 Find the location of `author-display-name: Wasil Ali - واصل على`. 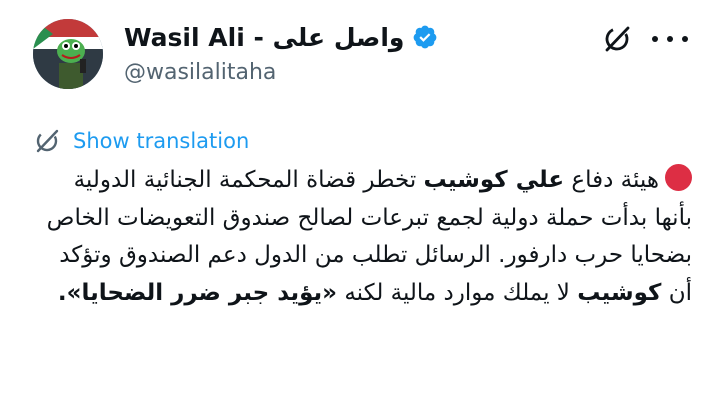

author-display-name: Wasil Ali - واصل على is located at coordinates (264, 37).